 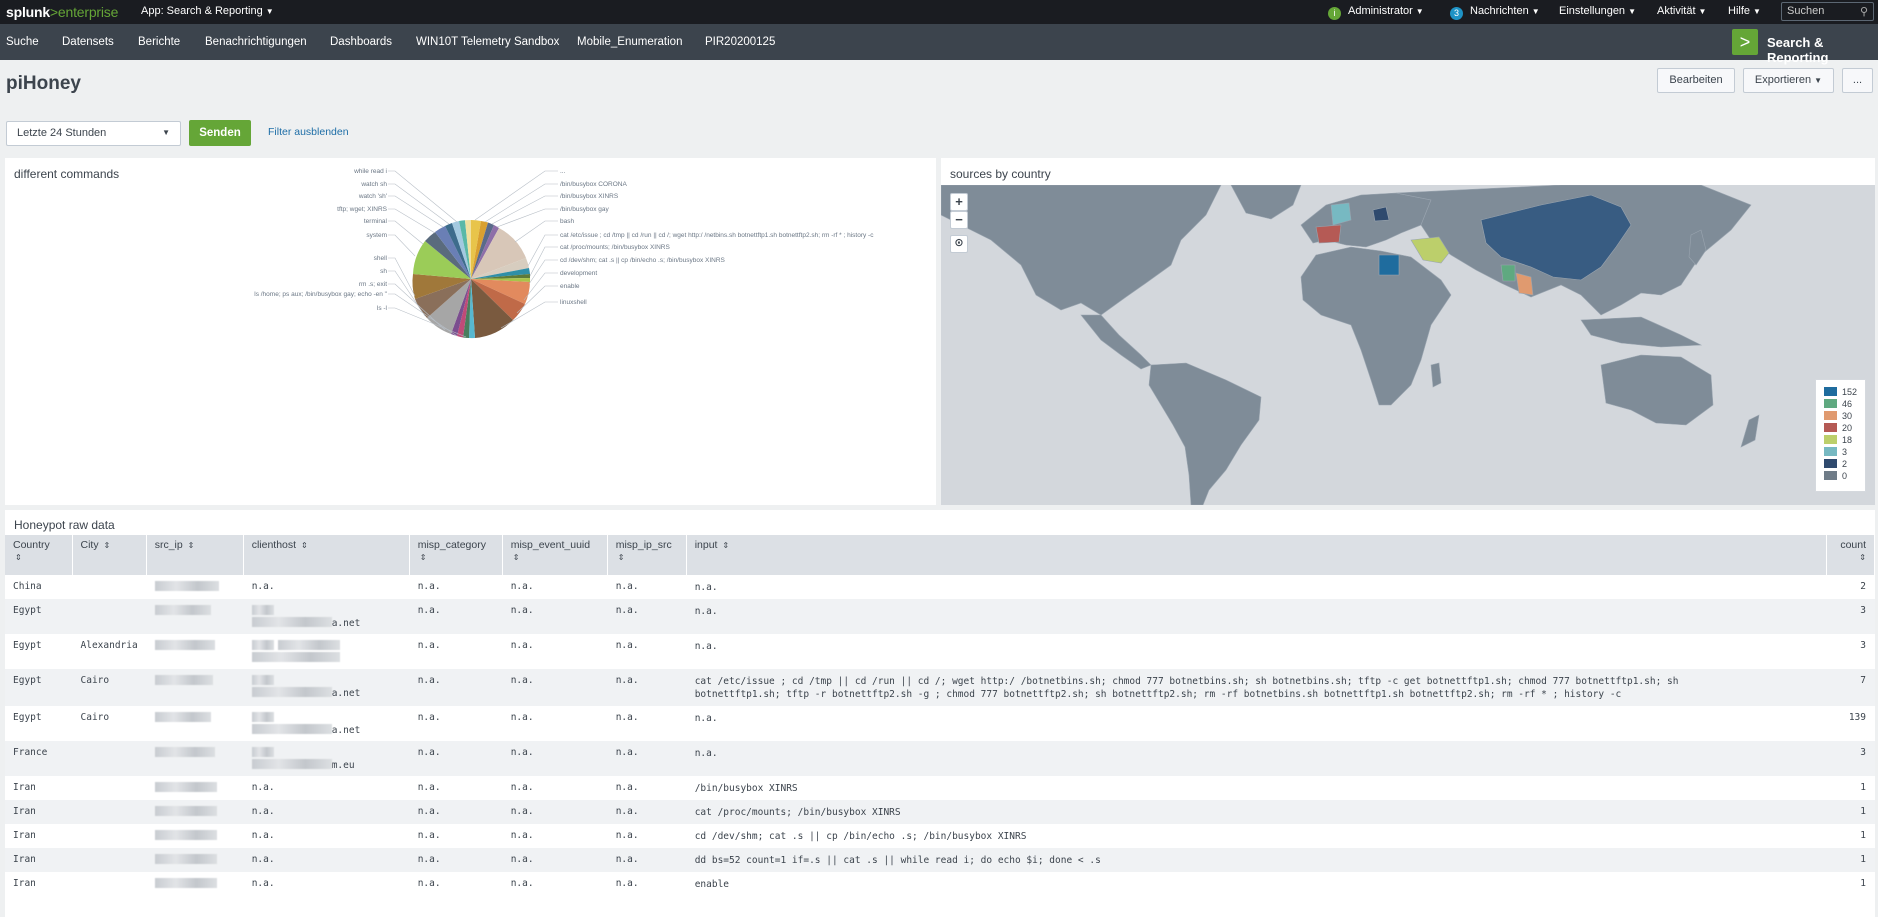 I want to click on app-menu: App: Search & Reporting ▼, so click(x=207, y=11).